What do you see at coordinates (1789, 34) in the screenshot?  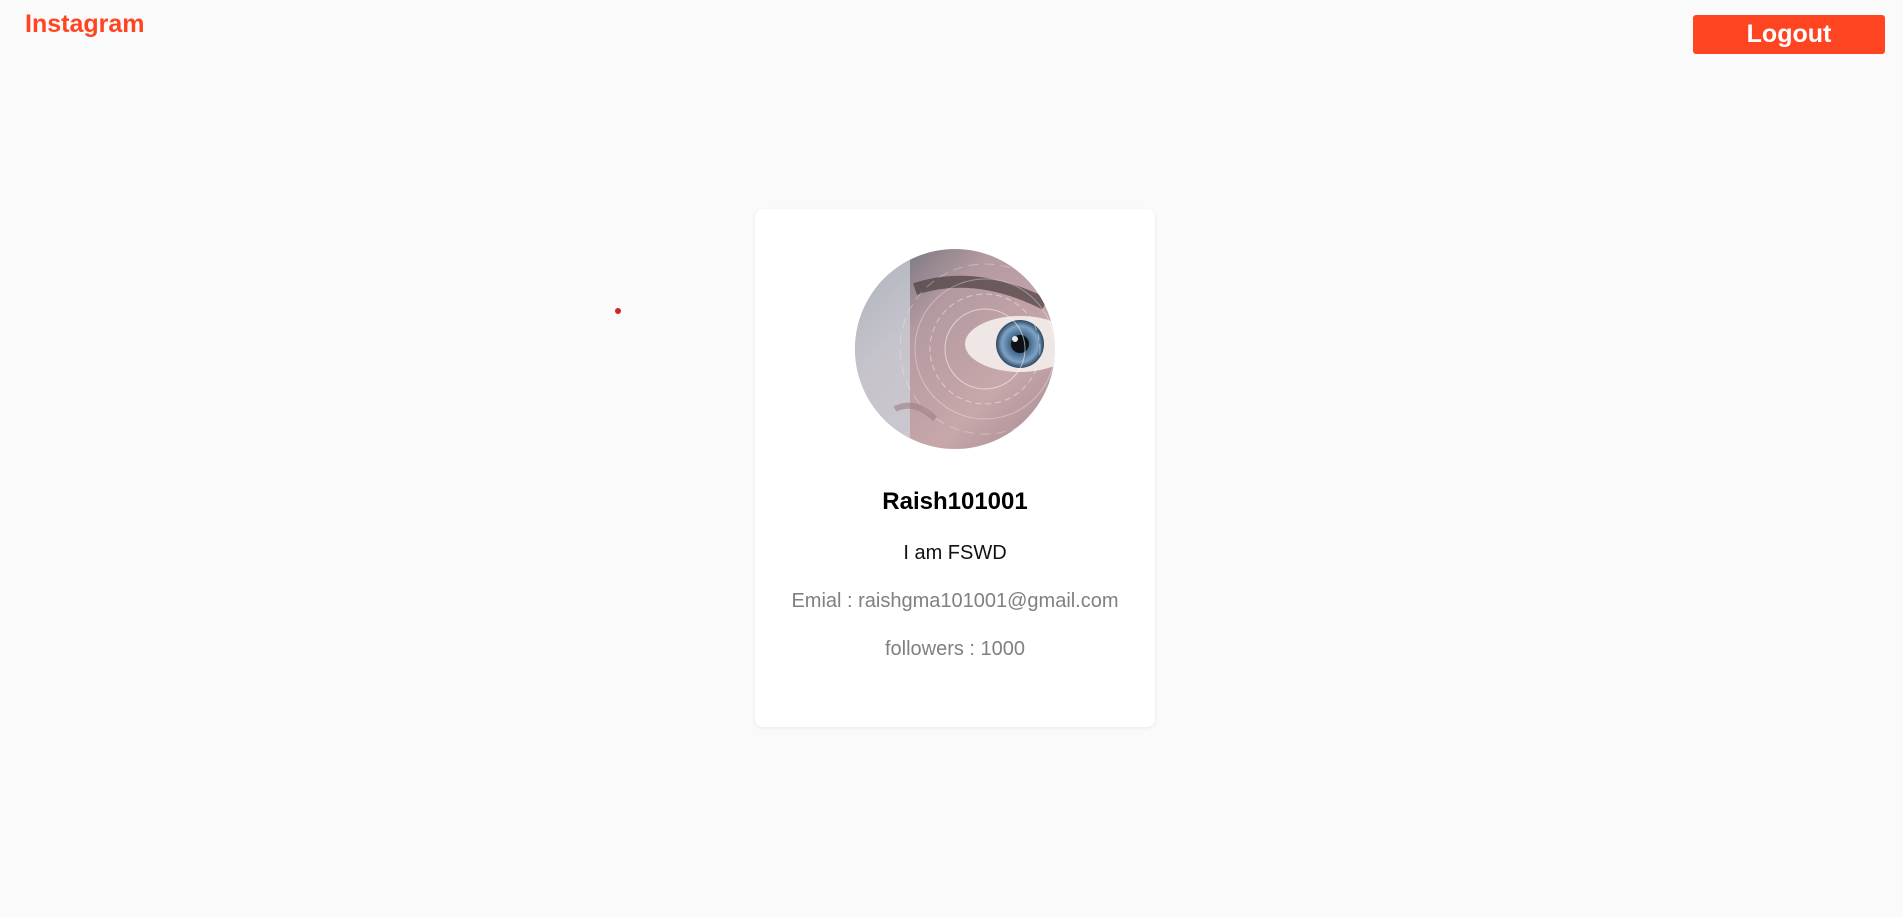 I see `logout-button: Logout` at bounding box center [1789, 34].